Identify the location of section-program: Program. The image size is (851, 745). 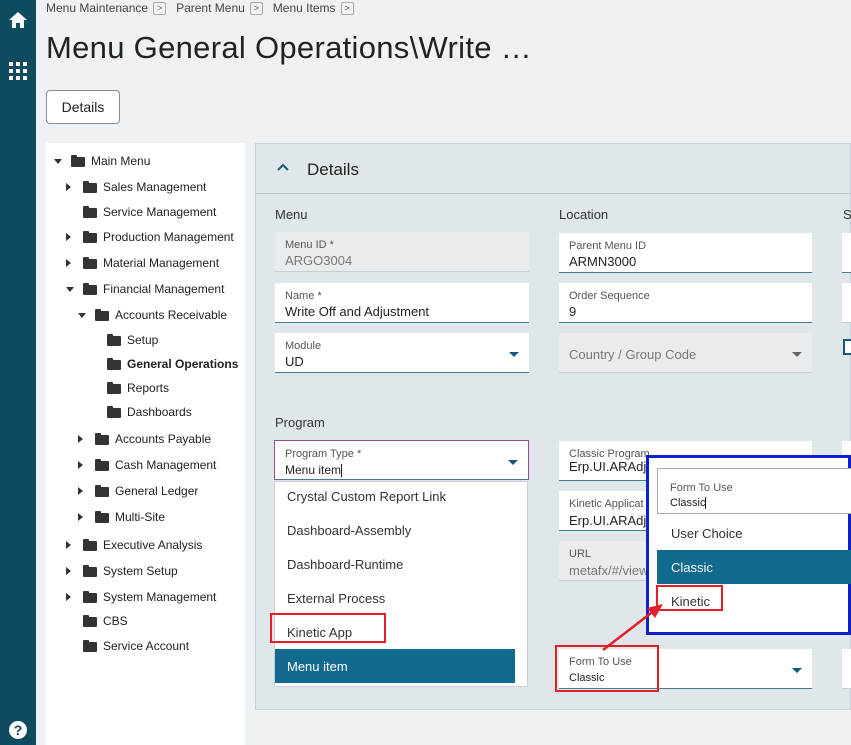
(300, 422).